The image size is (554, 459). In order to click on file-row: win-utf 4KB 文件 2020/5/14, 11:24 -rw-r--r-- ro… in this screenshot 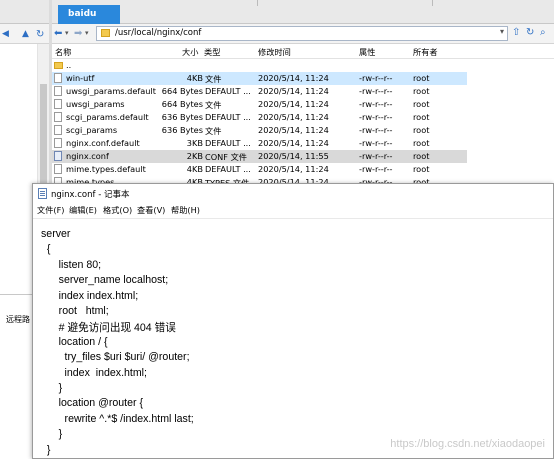, I will do `click(259, 78)`.